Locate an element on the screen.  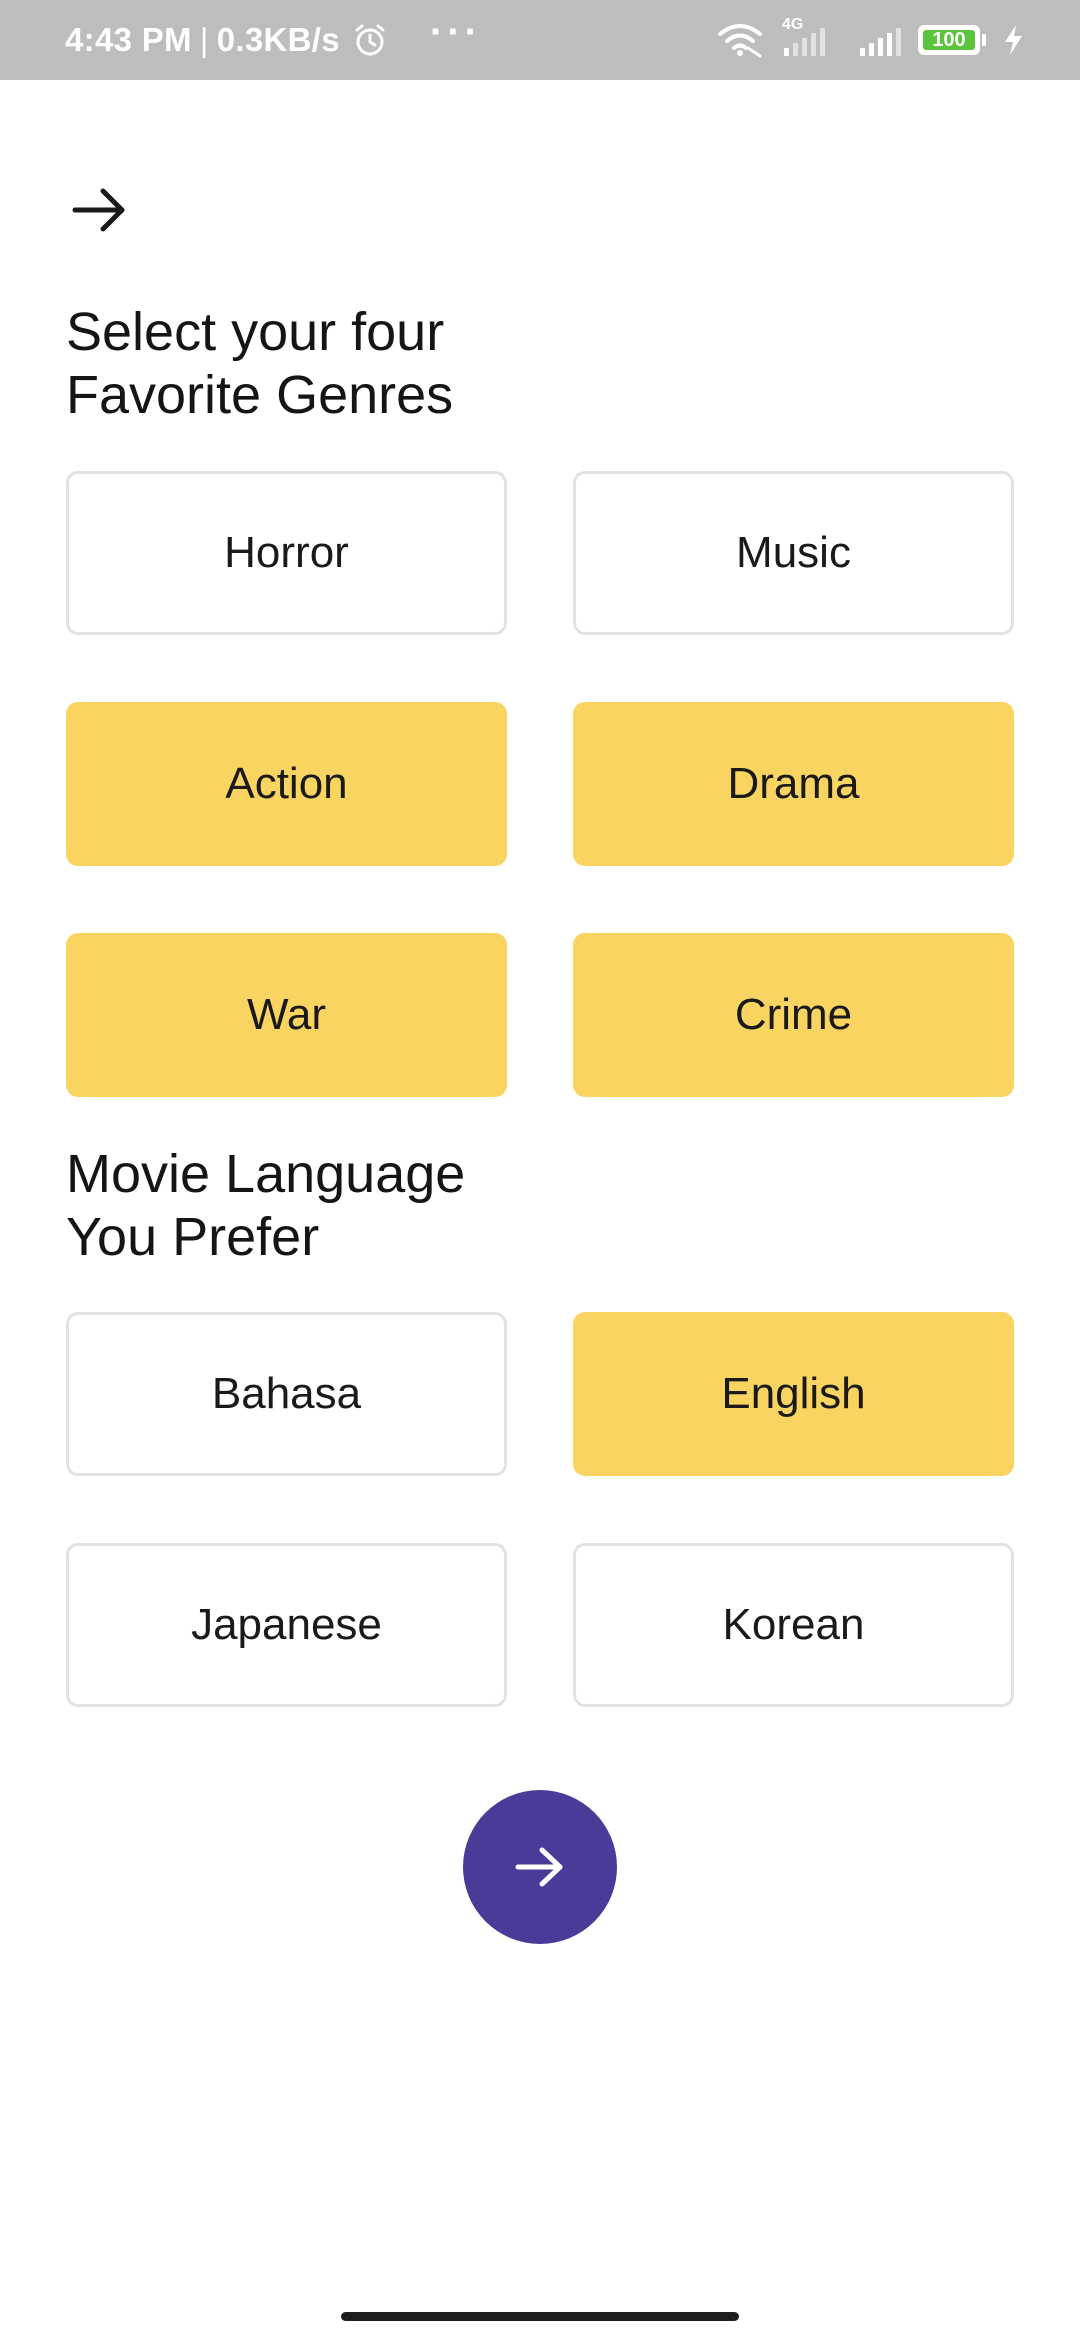
genre-option-action: Action is located at coordinates (286, 784).